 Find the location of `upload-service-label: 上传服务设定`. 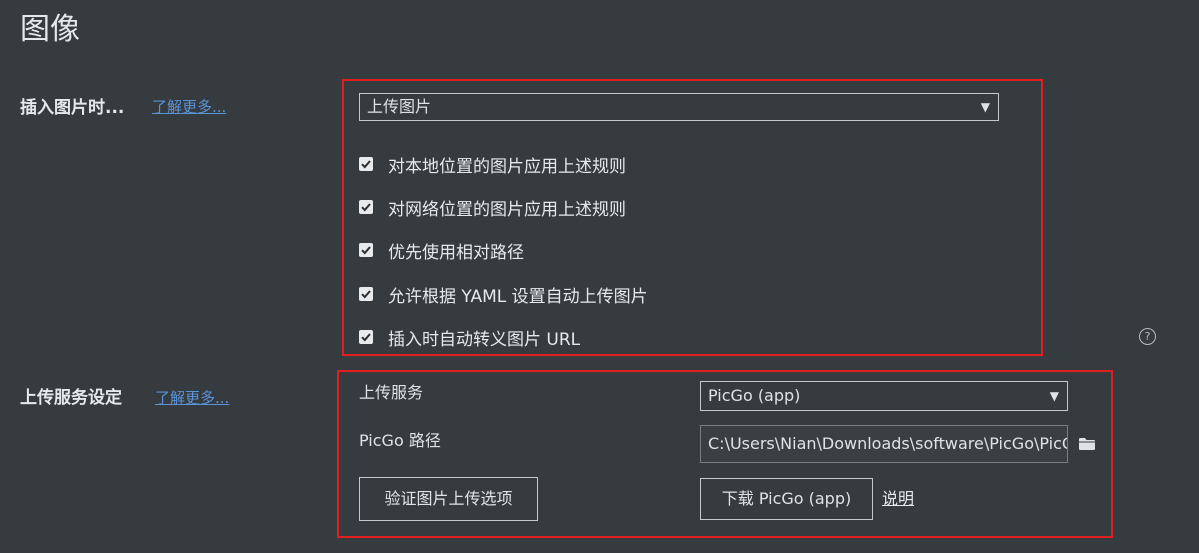

upload-service-label: 上传服务设定 is located at coordinates (71, 398).